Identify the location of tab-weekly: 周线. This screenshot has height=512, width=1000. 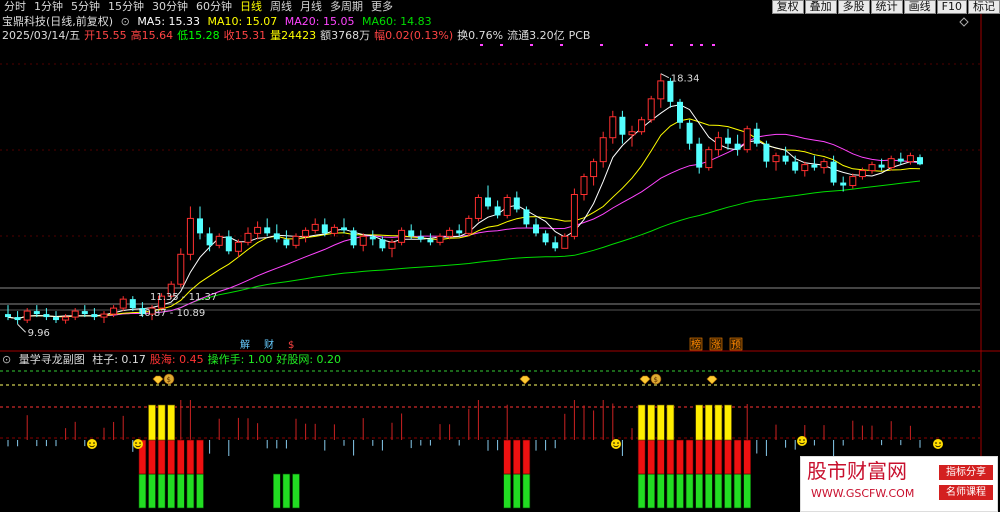
(281, 7).